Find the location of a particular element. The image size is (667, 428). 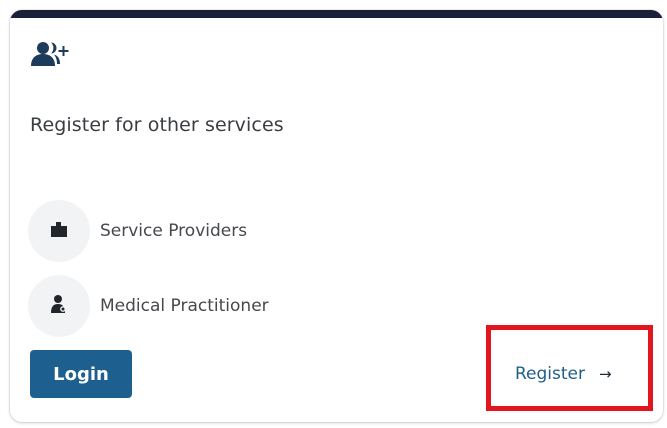

service-label: Medical Practitioner is located at coordinates (184, 306).